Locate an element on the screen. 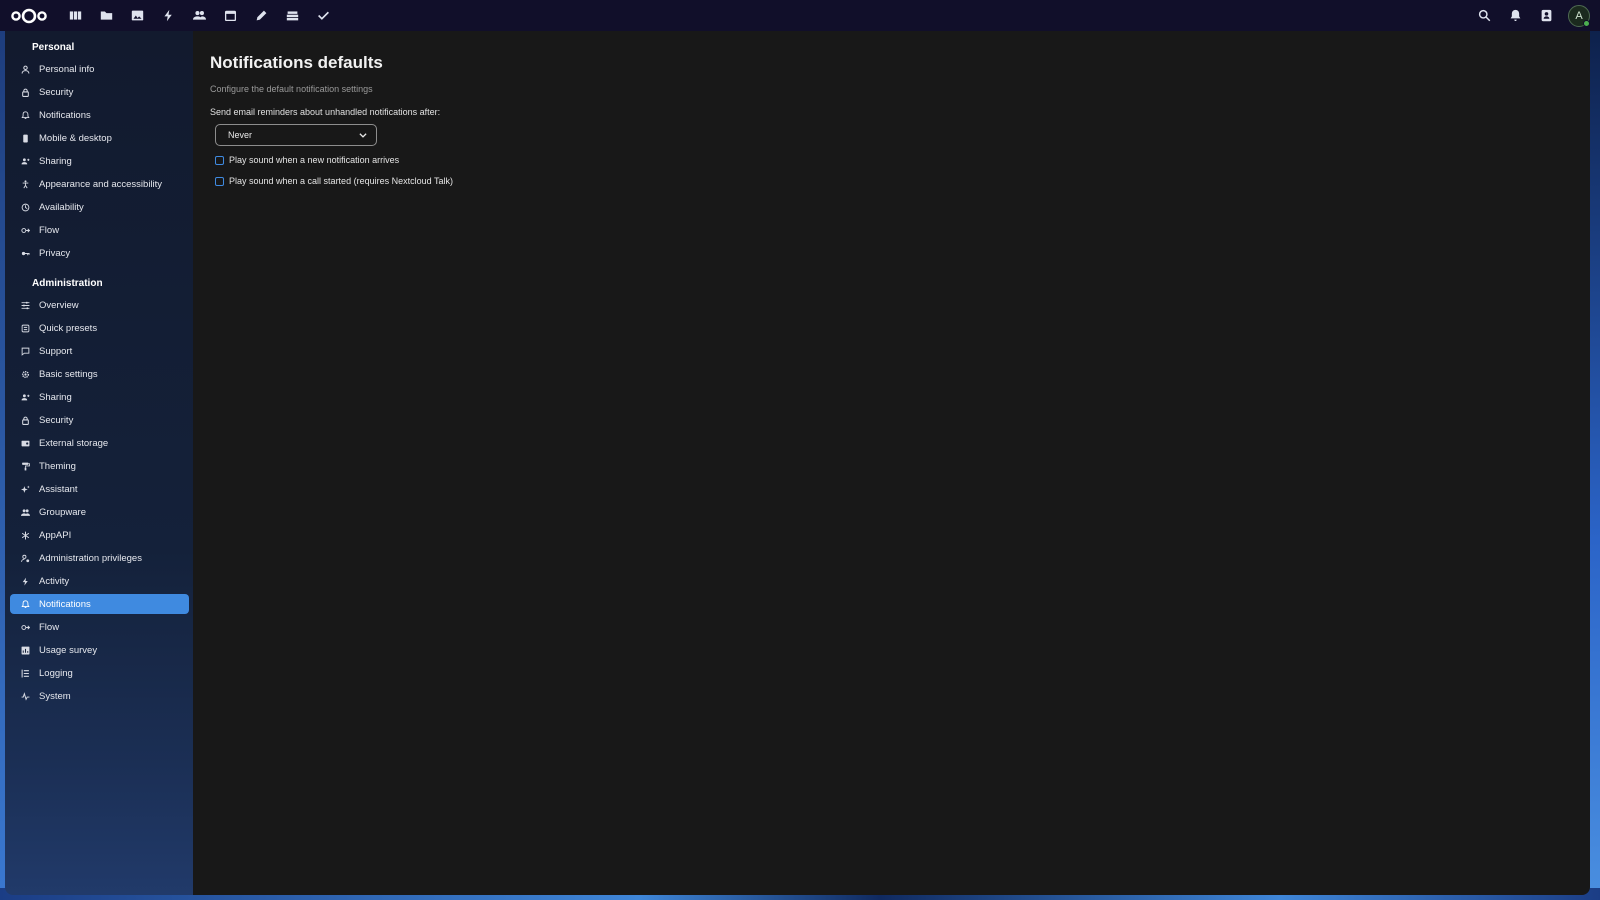 The width and height of the screenshot is (1600, 900). tasks-icon is located at coordinates (323, 15).